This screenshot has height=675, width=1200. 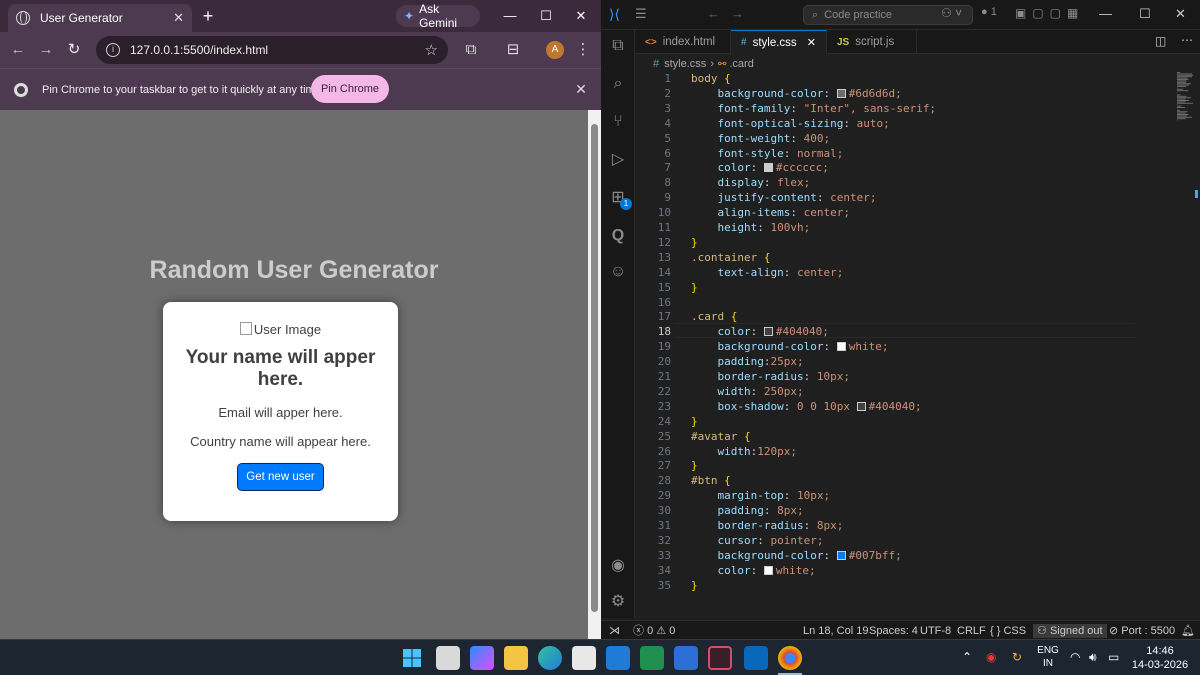 I want to click on more-actions-icon: ⋯, so click(x=1187, y=40).